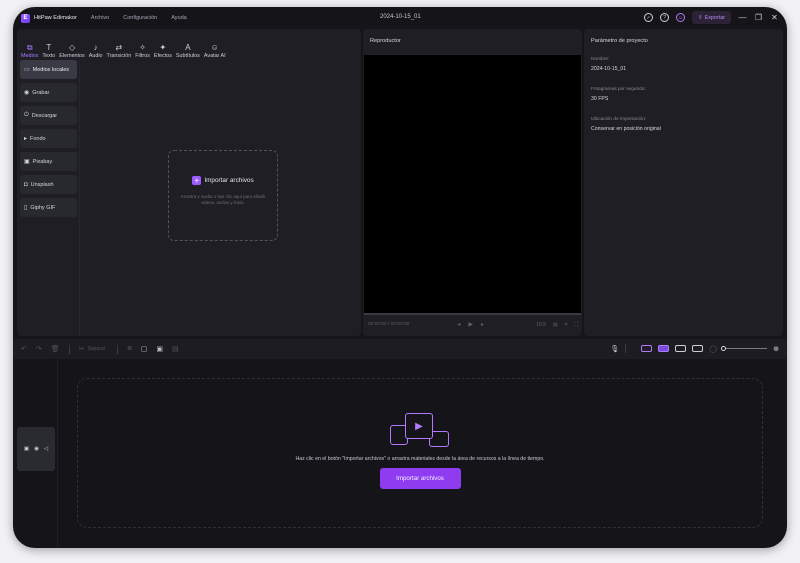 The width and height of the screenshot is (800, 563). Describe the element at coordinates (72, 56) in the screenshot. I see `tab-label: Elementos` at that location.